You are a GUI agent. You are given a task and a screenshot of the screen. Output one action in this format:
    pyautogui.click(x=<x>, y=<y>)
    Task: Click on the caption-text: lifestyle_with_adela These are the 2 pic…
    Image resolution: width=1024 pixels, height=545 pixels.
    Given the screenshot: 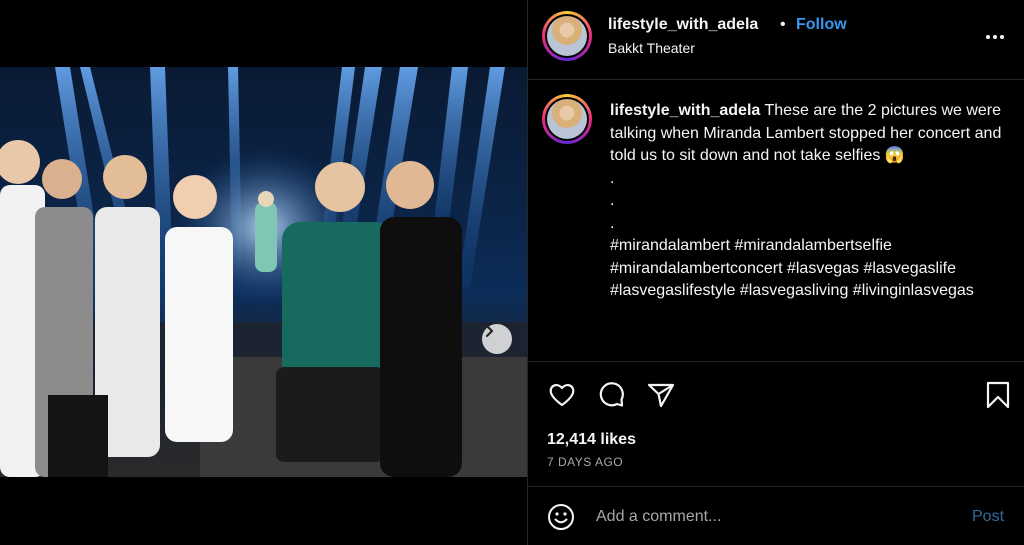 What is the action you would take?
    pyautogui.click(x=810, y=201)
    